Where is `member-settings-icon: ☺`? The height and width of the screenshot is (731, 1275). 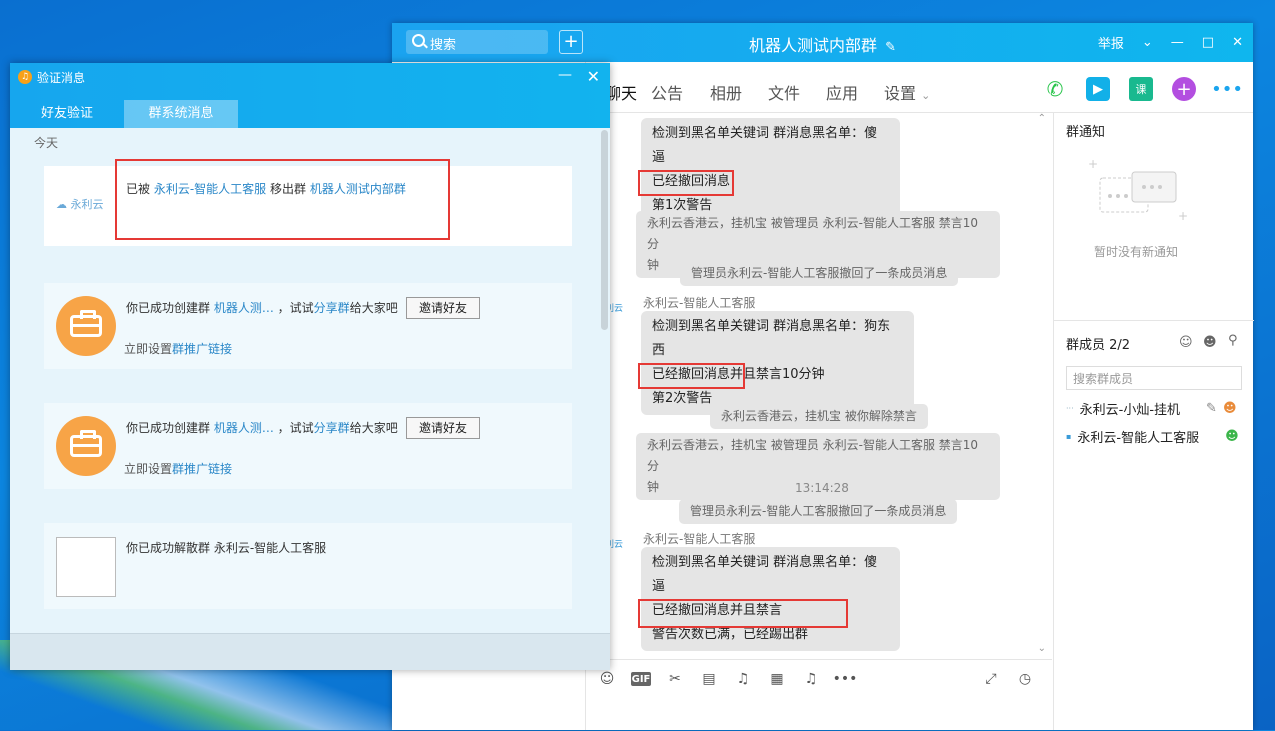
member-settings-icon: ☺ is located at coordinates (1186, 342).